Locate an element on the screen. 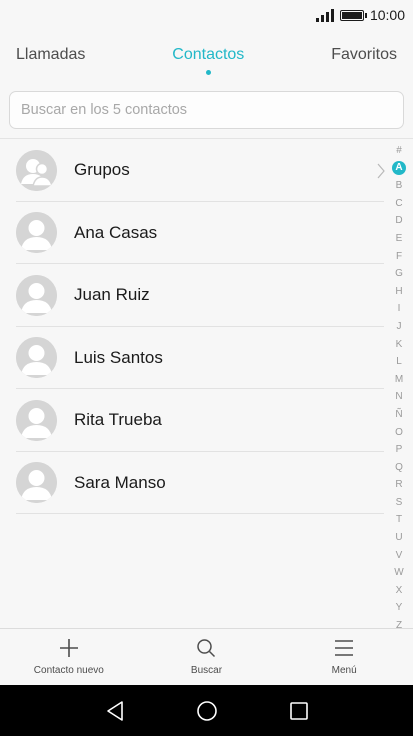 The height and width of the screenshot is (736, 413). index-letter: O is located at coordinates (399, 433).